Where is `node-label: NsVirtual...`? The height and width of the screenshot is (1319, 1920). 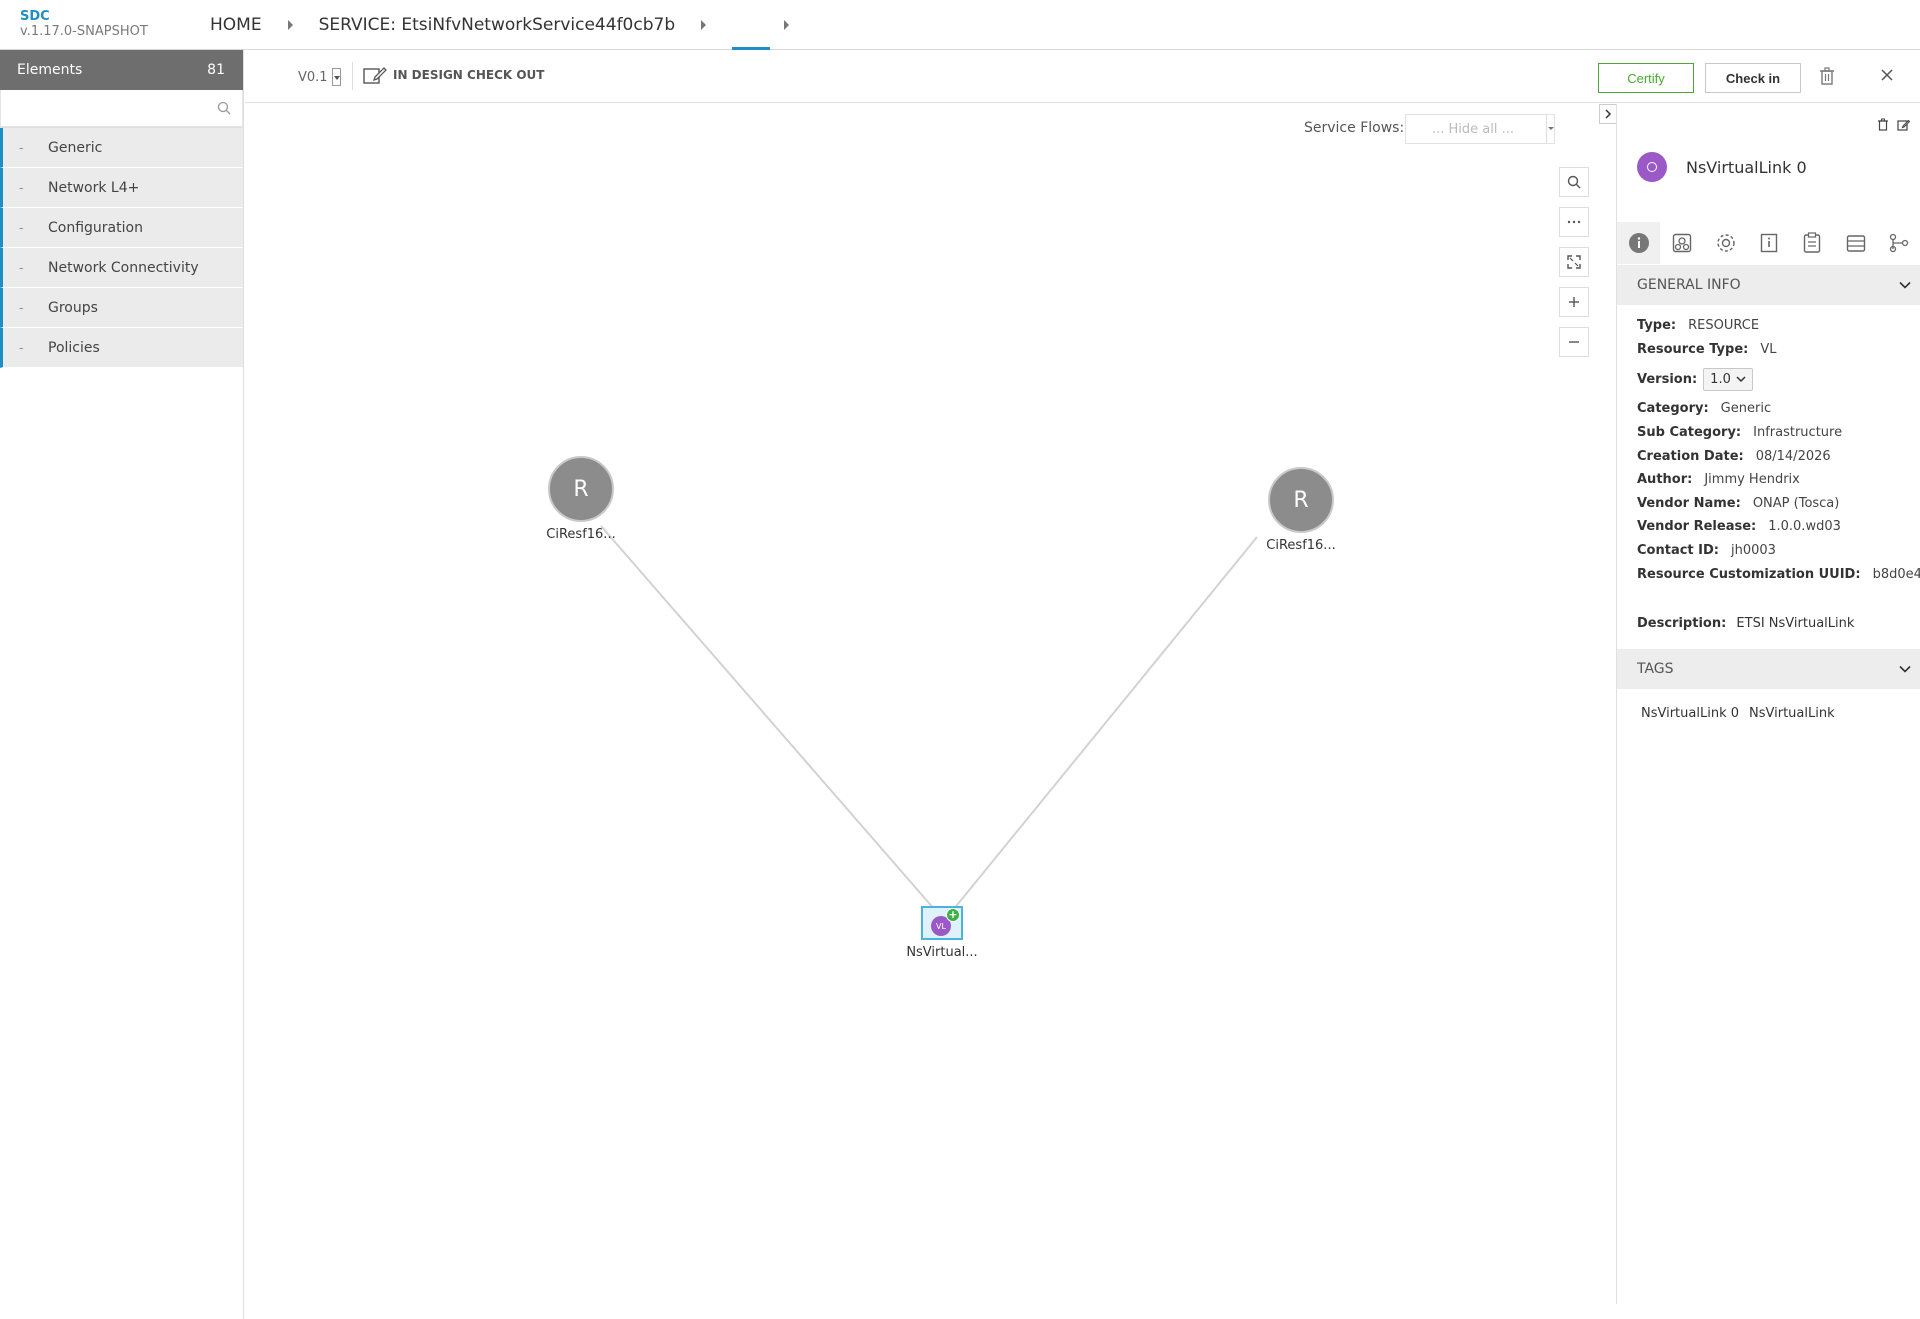 node-label: NsVirtual... is located at coordinates (942, 952).